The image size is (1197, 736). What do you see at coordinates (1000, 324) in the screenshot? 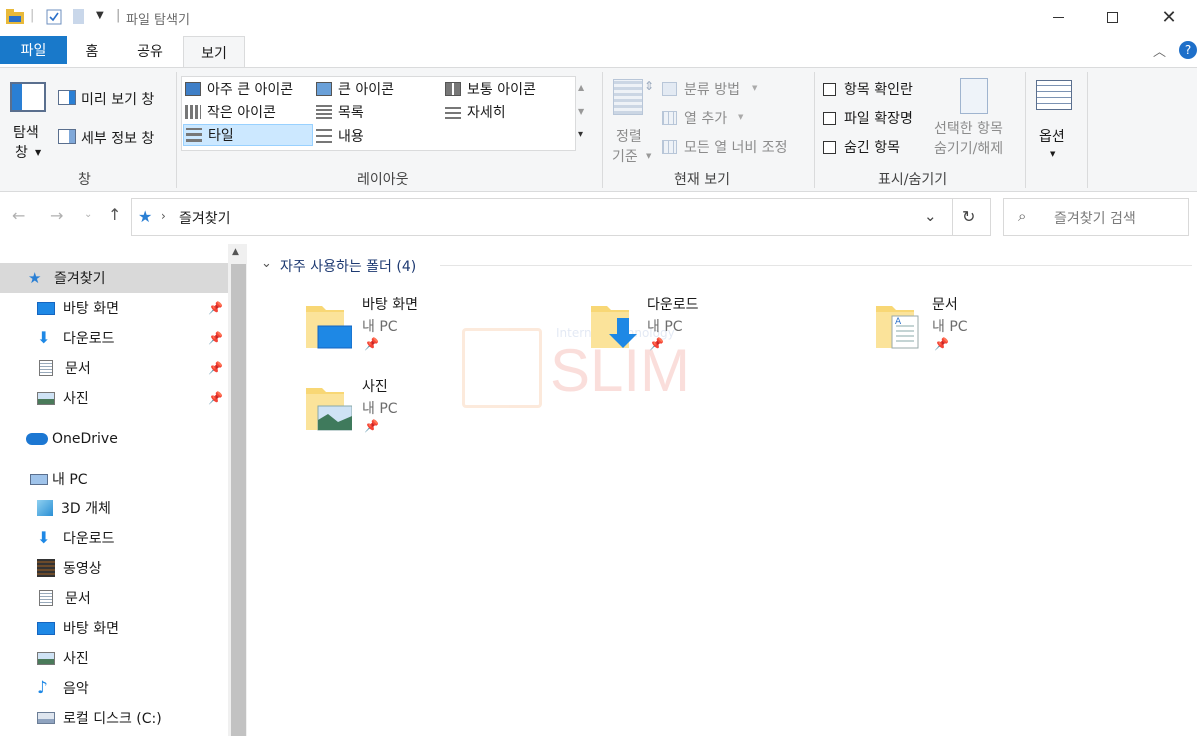
I see `folder-tile: A 문서 내 PC 📌` at bounding box center [1000, 324].